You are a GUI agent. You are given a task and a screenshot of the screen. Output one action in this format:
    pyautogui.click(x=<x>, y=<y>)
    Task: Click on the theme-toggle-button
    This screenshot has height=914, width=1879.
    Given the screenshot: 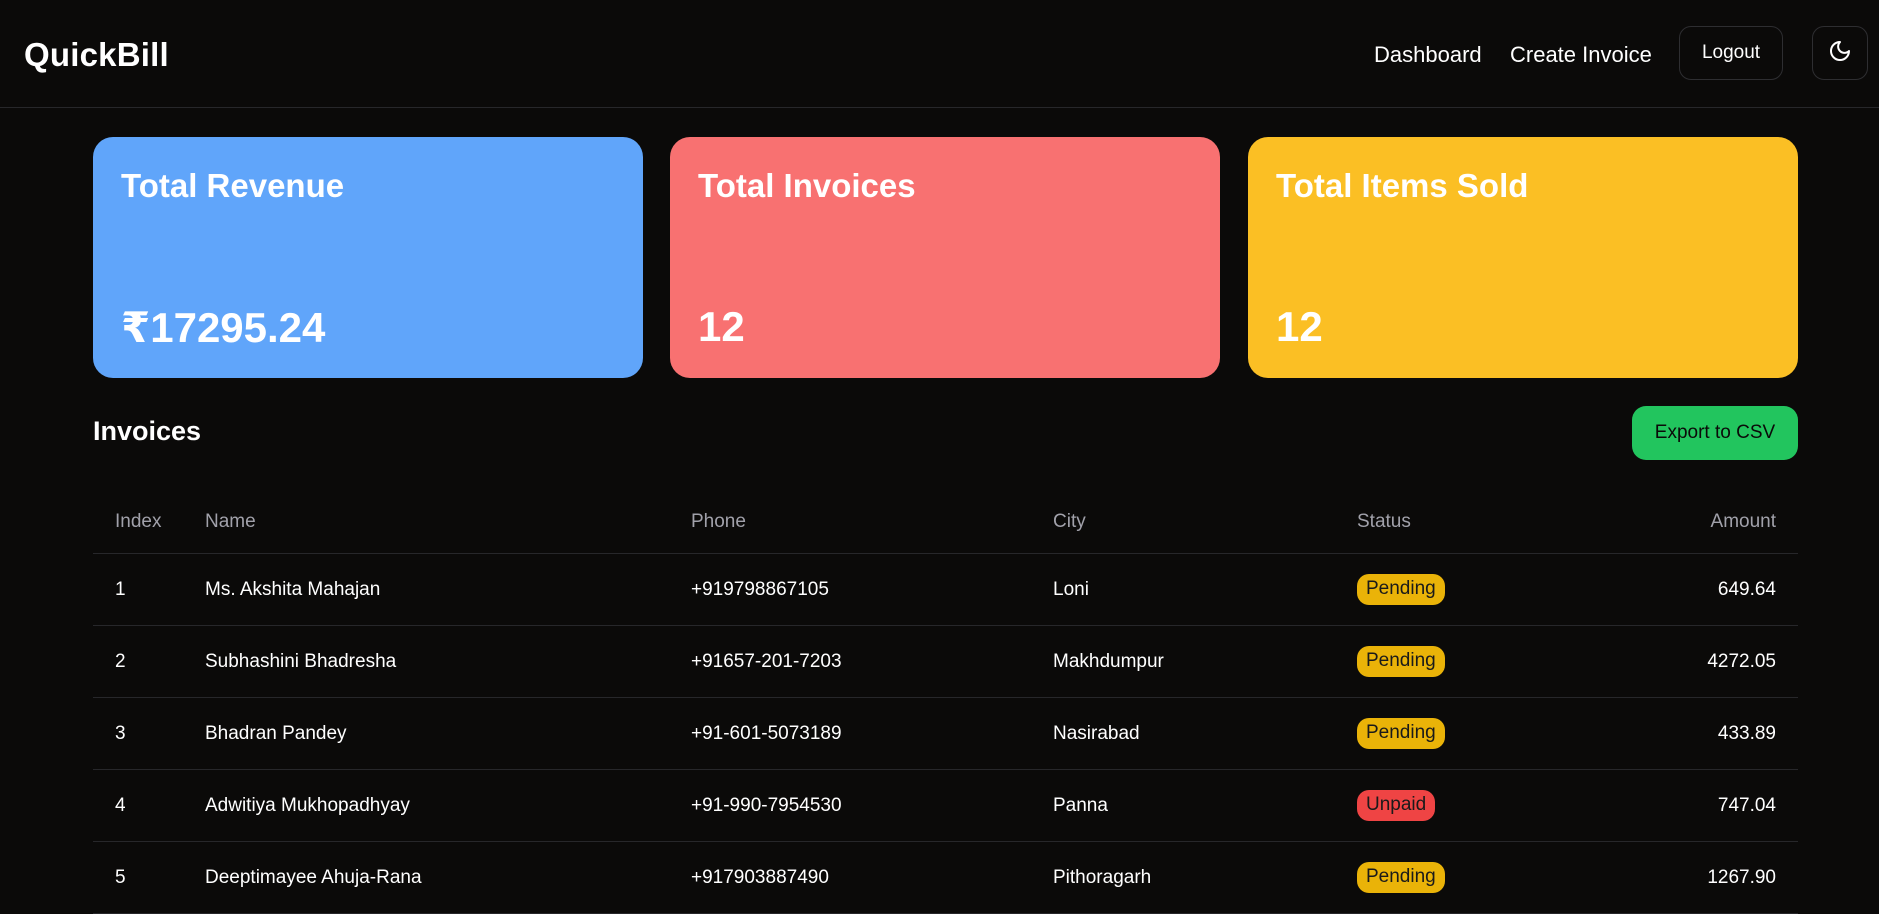 What is the action you would take?
    pyautogui.click(x=1840, y=53)
    